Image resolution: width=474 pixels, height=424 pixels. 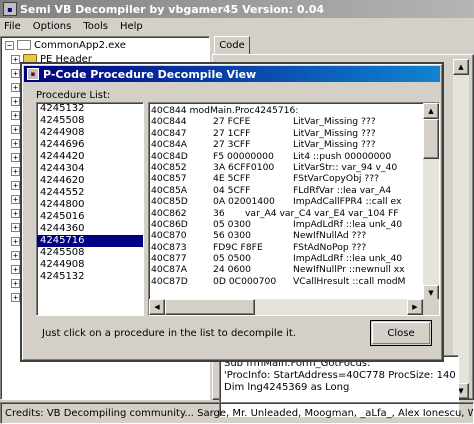 I want to click on line-address: 40C84A, so click(x=169, y=145).